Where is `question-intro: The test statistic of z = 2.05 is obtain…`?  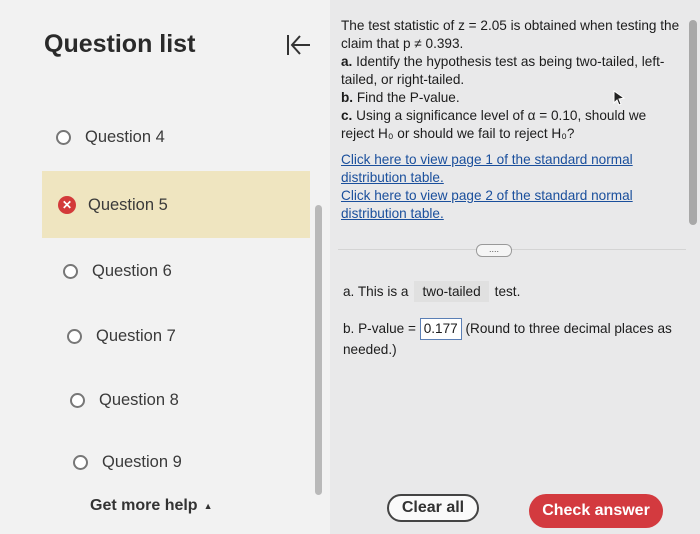 question-intro: The test statistic of z = 2.05 is obtain… is located at coordinates (510, 34).